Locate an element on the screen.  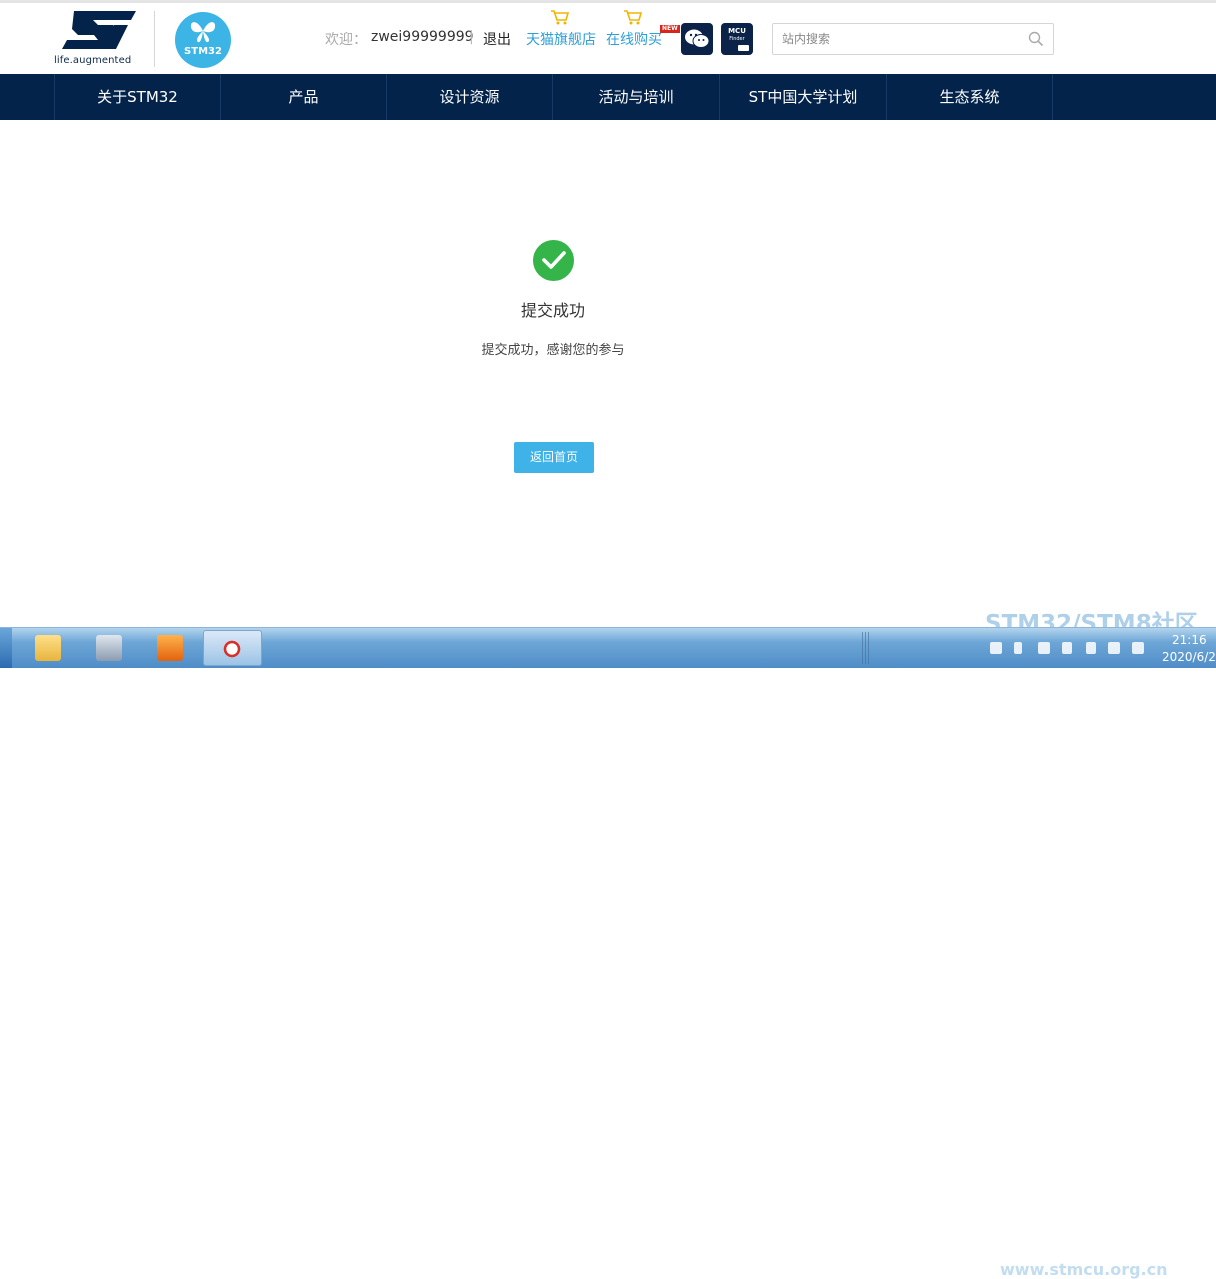
taskbar-media-player is located at coordinates (169, 648).